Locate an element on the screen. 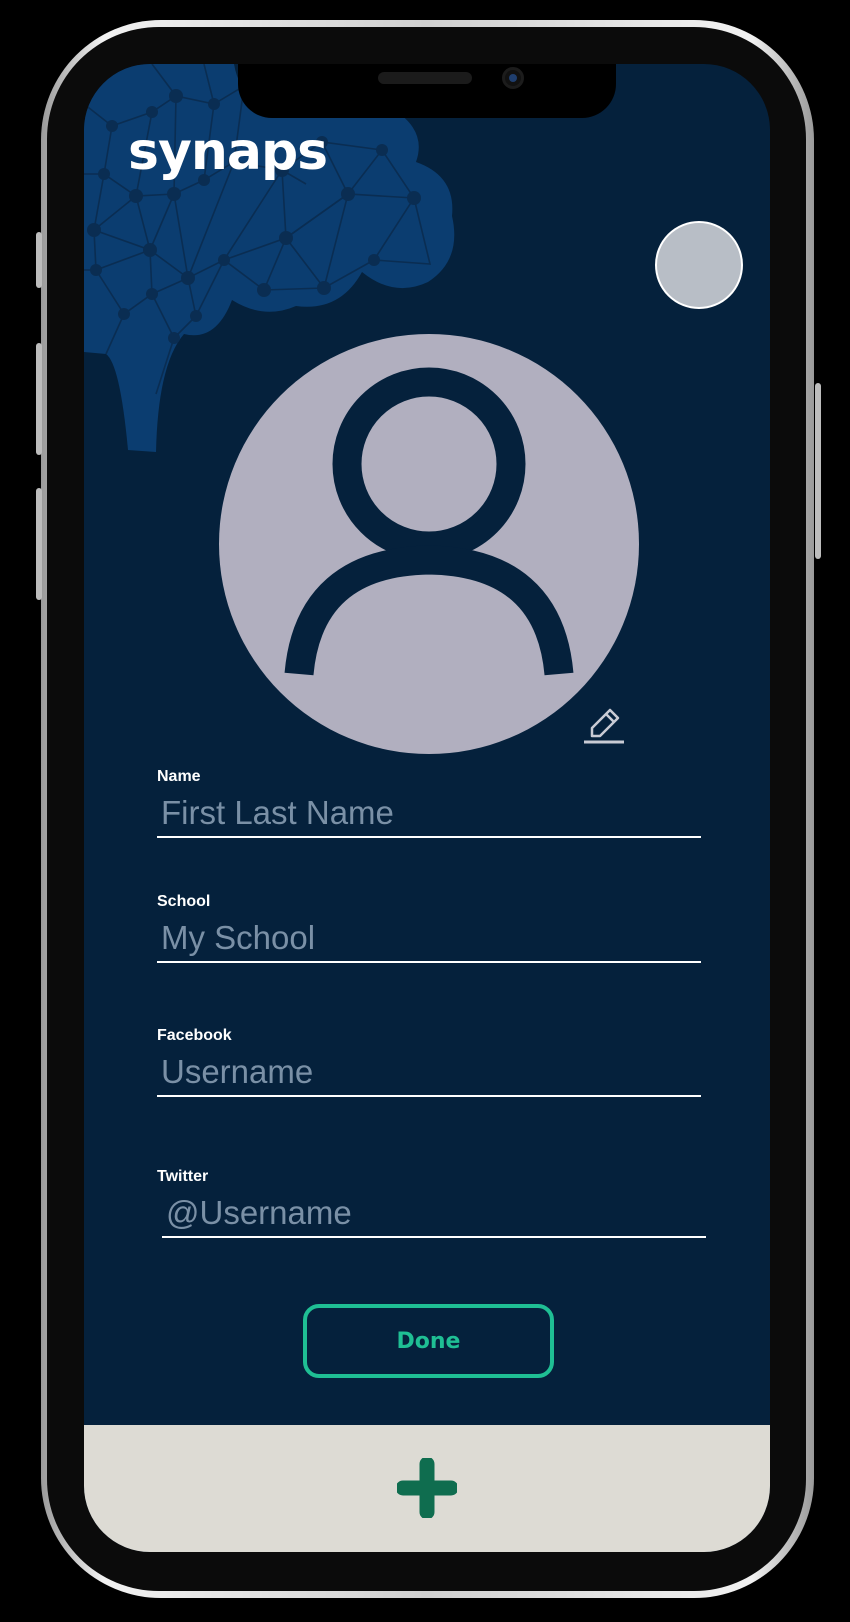  speaker-grille is located at coordinates (425, 78).